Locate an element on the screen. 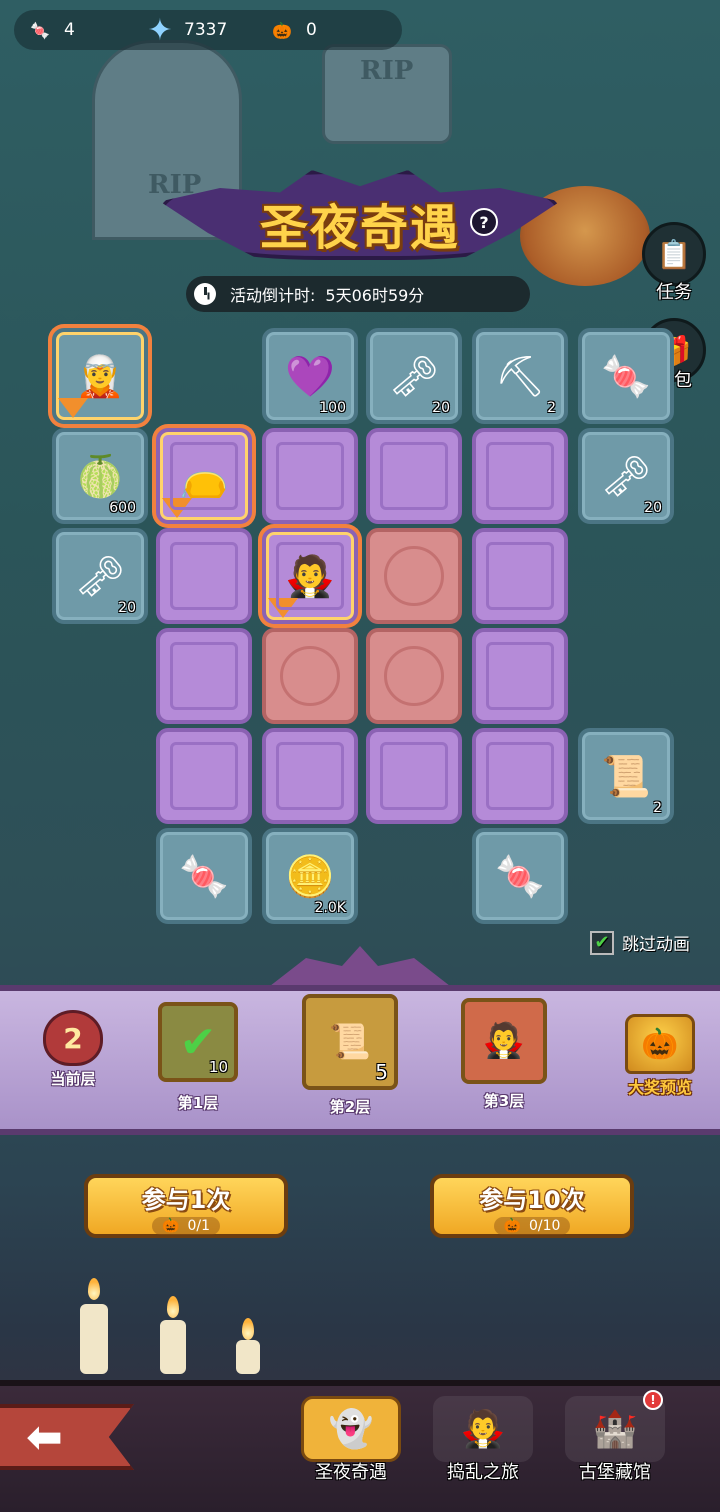 The width and height of the screenshot is (720, 1512). treasure-bag-icon: 👝 is located at coordinates (204, 476).